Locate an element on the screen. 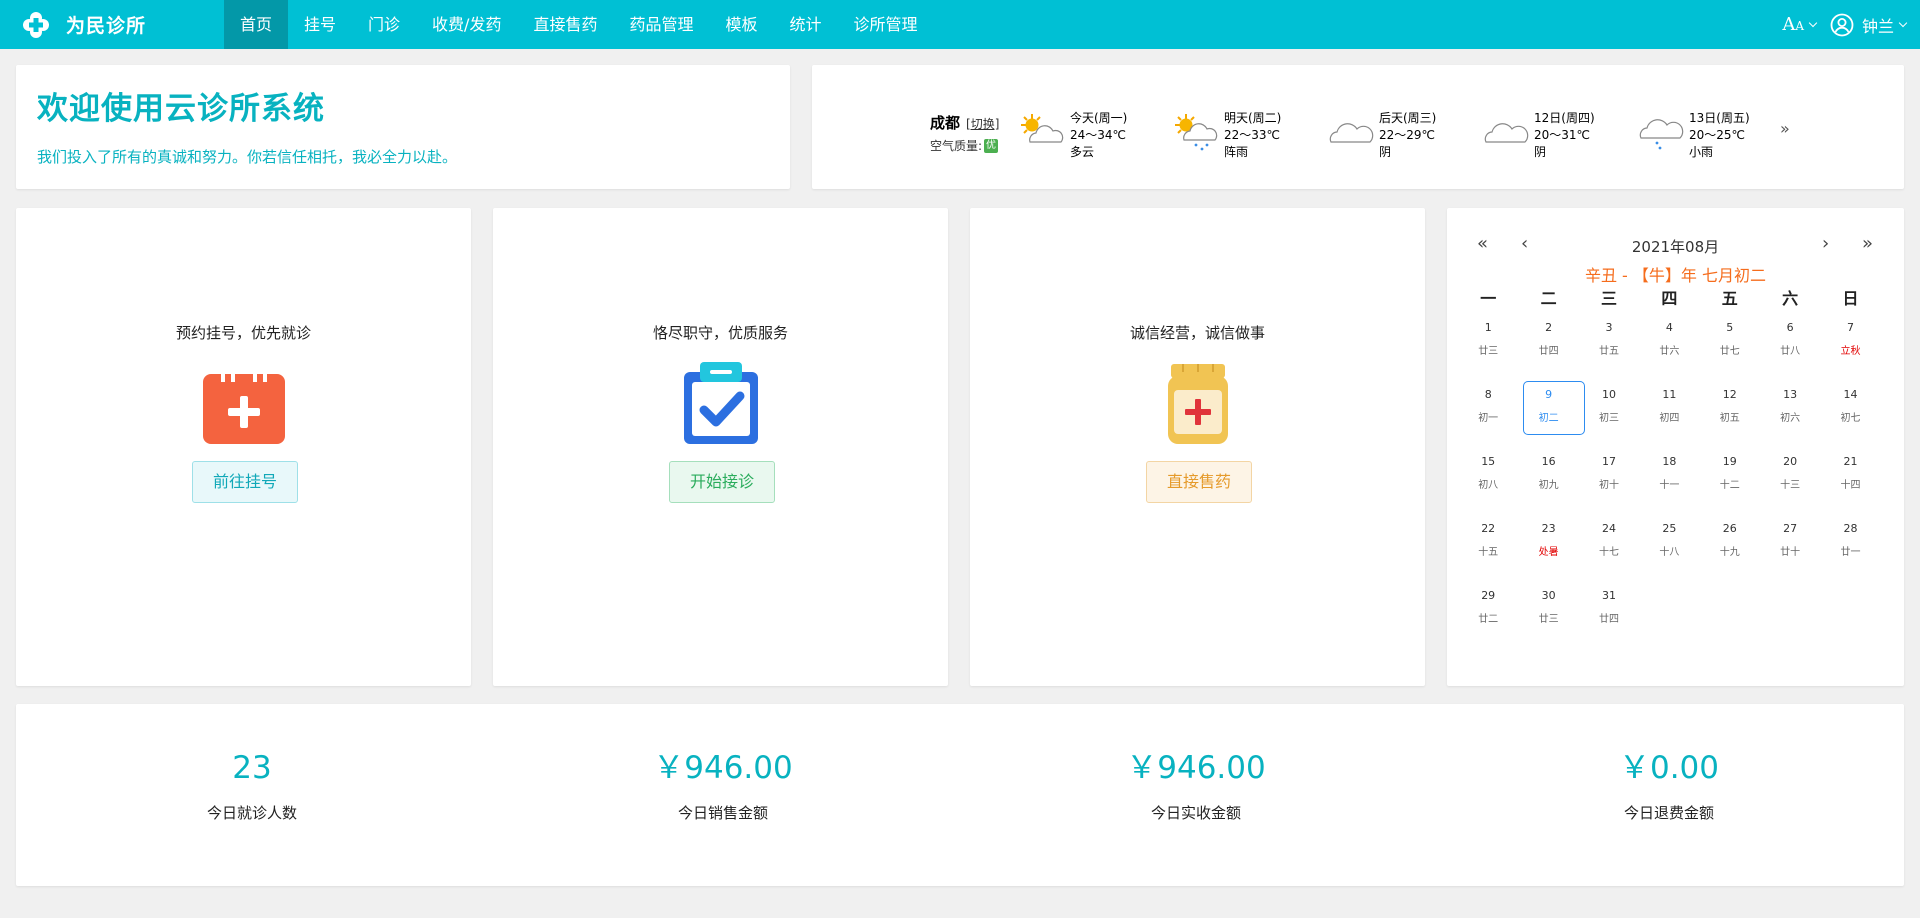 The width and height of the screenshot is (1920, 918). calendar-lunar-date: 辛丑 - 【牛】年 七月初二 is located at coordinates (1675, 275).